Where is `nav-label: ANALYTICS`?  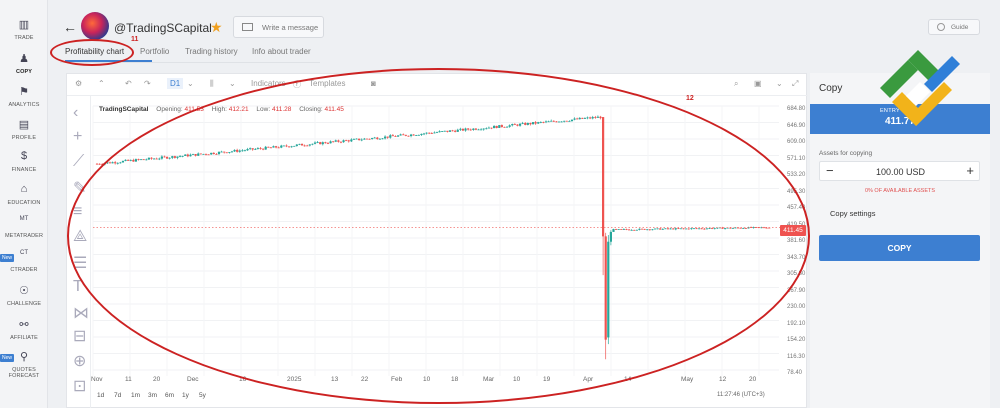
nav-label: ANALYTICS is located at coordinates (24, 105).